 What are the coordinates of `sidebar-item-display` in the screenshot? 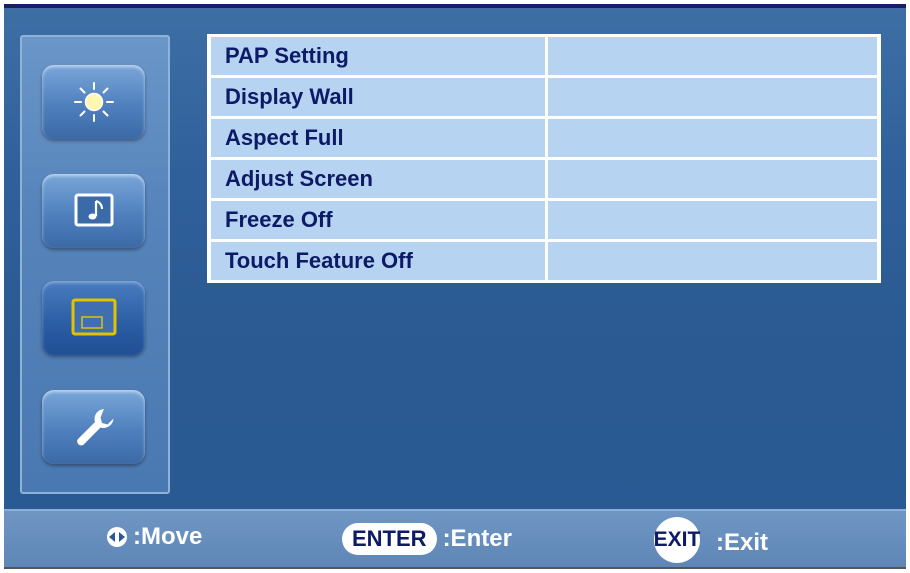 It's located at (93, 318).